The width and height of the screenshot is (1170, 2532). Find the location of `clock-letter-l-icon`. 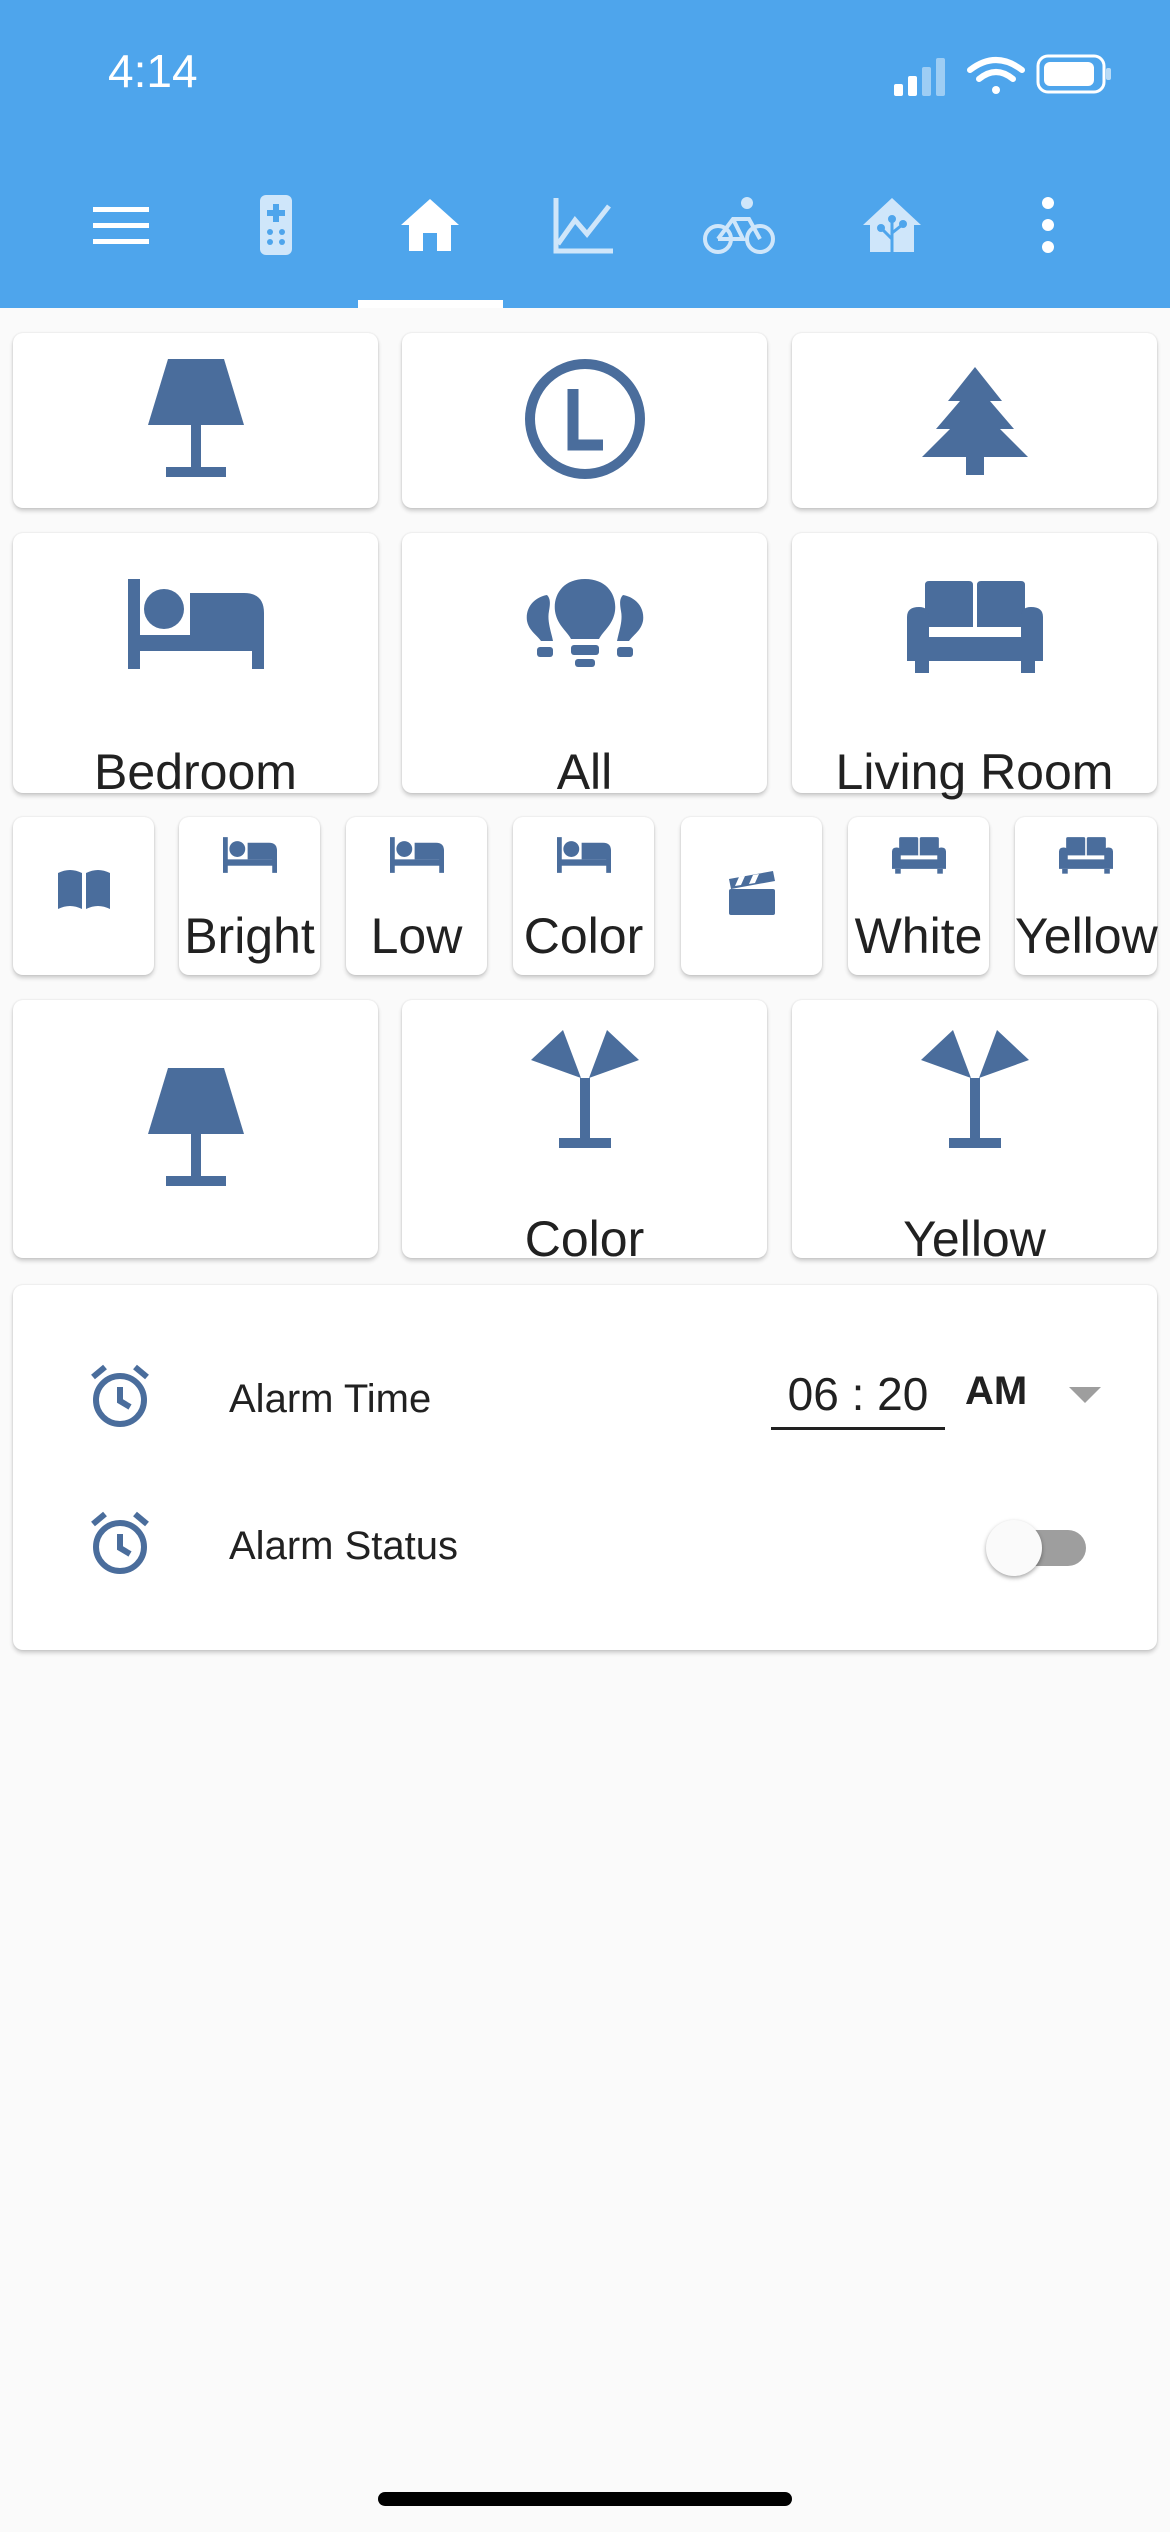

clock-letter-l-icon is located at coordinates (584, 419).